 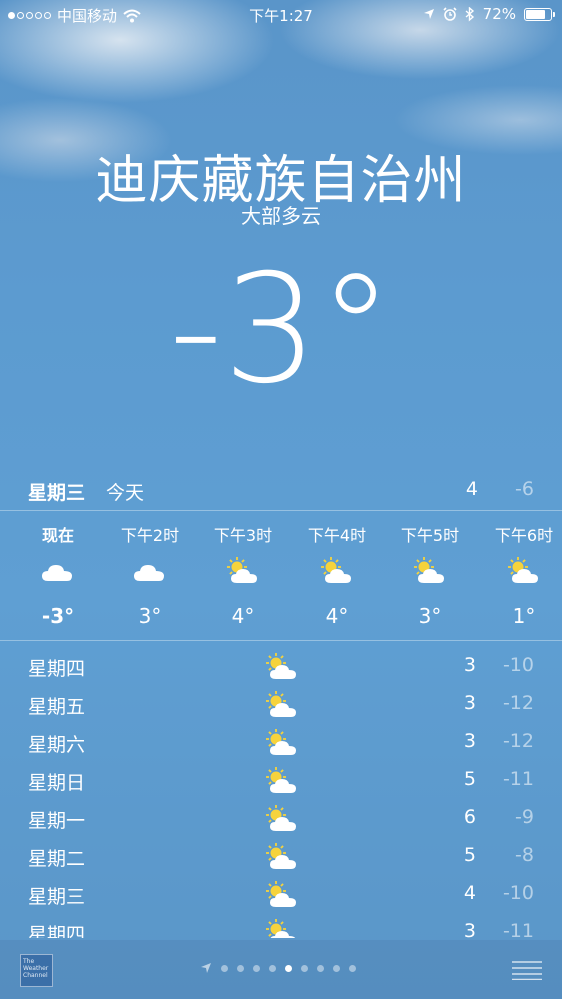 I want to click on bluetooth-icon, so click(x=469, y=14).